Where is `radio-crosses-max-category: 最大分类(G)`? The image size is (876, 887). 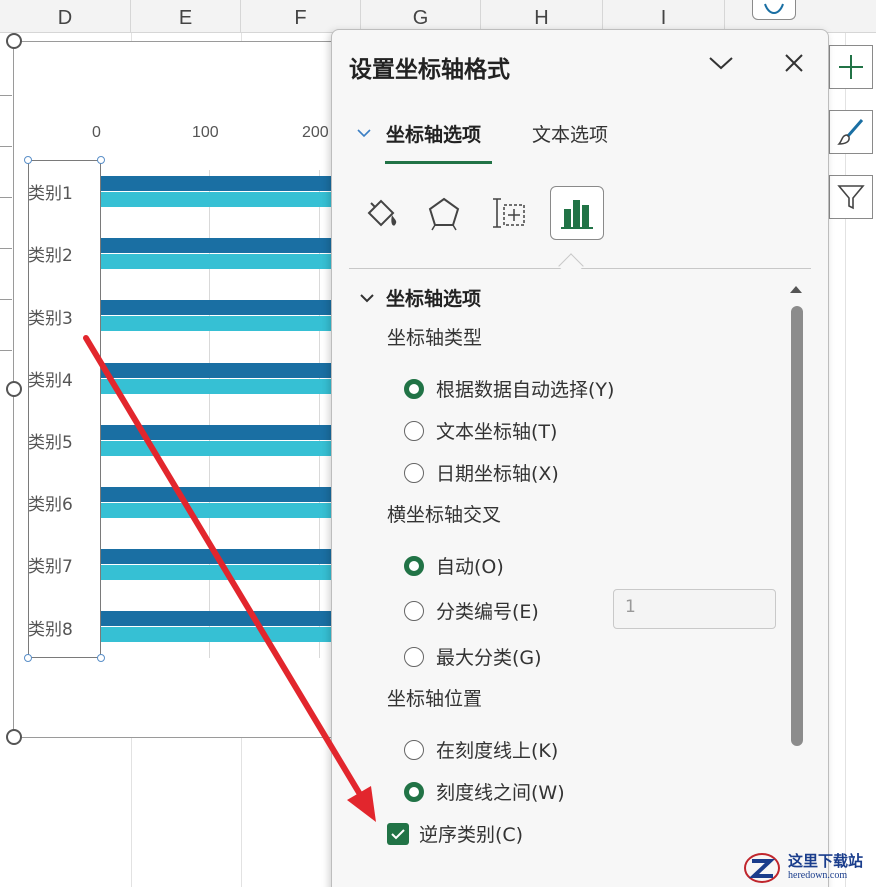
radio-crosses-max-category: 最大分类(G) is located at coordinates (473, 656).